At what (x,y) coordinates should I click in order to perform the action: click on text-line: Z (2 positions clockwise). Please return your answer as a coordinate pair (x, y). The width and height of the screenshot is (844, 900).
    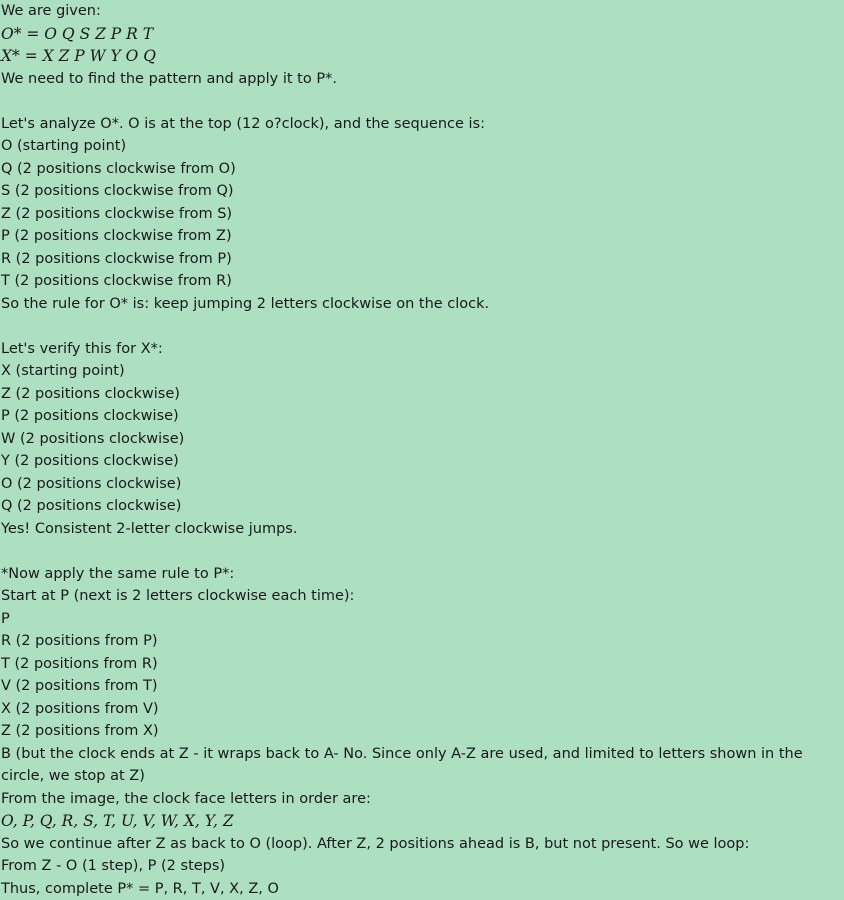
    Looking at the image, I should click on (90, 393).